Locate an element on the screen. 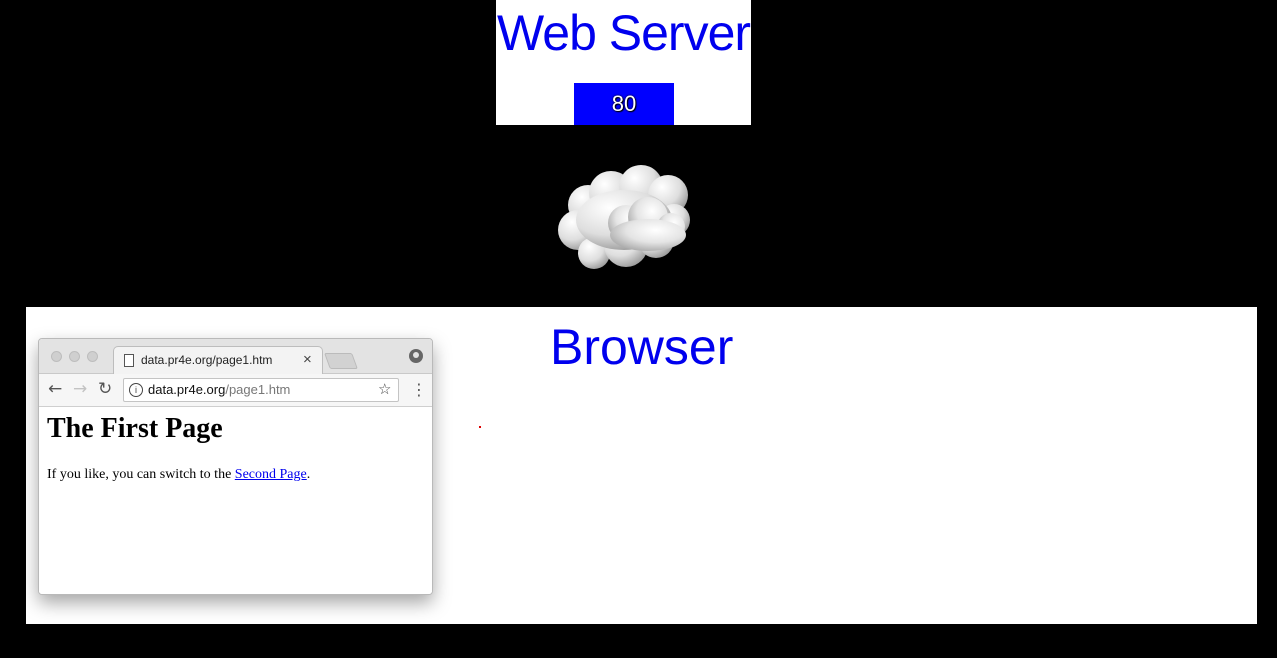  paragraph-text: If you like, you can switch to the is located at coordinates (141, 474).